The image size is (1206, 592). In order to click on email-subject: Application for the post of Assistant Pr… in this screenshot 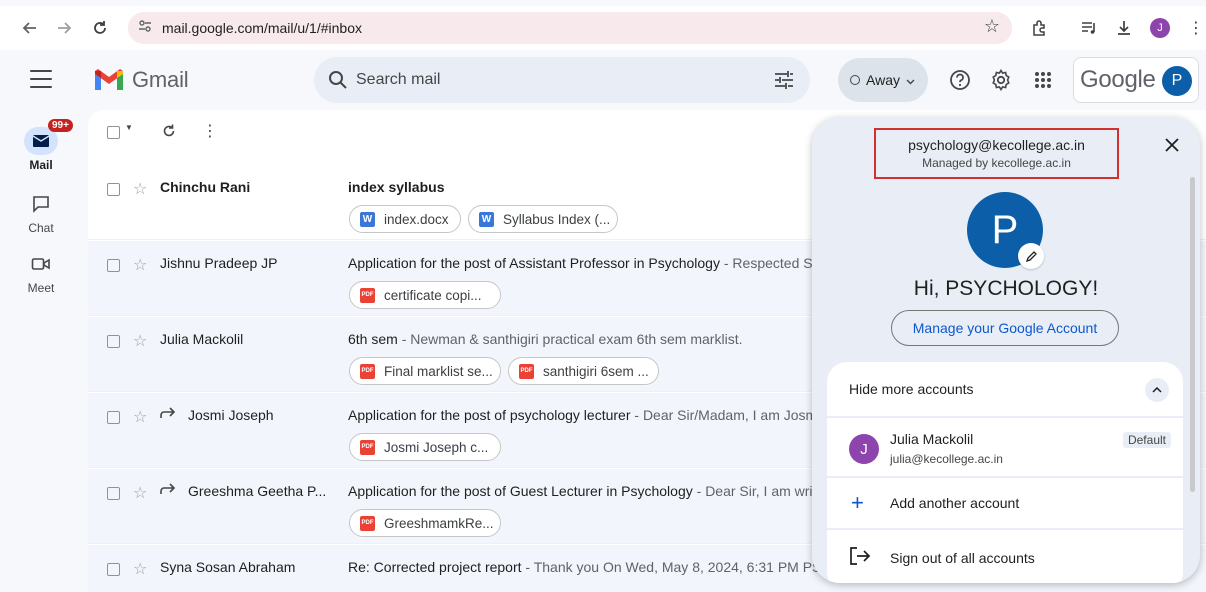, I will do `click(534, 263)`.